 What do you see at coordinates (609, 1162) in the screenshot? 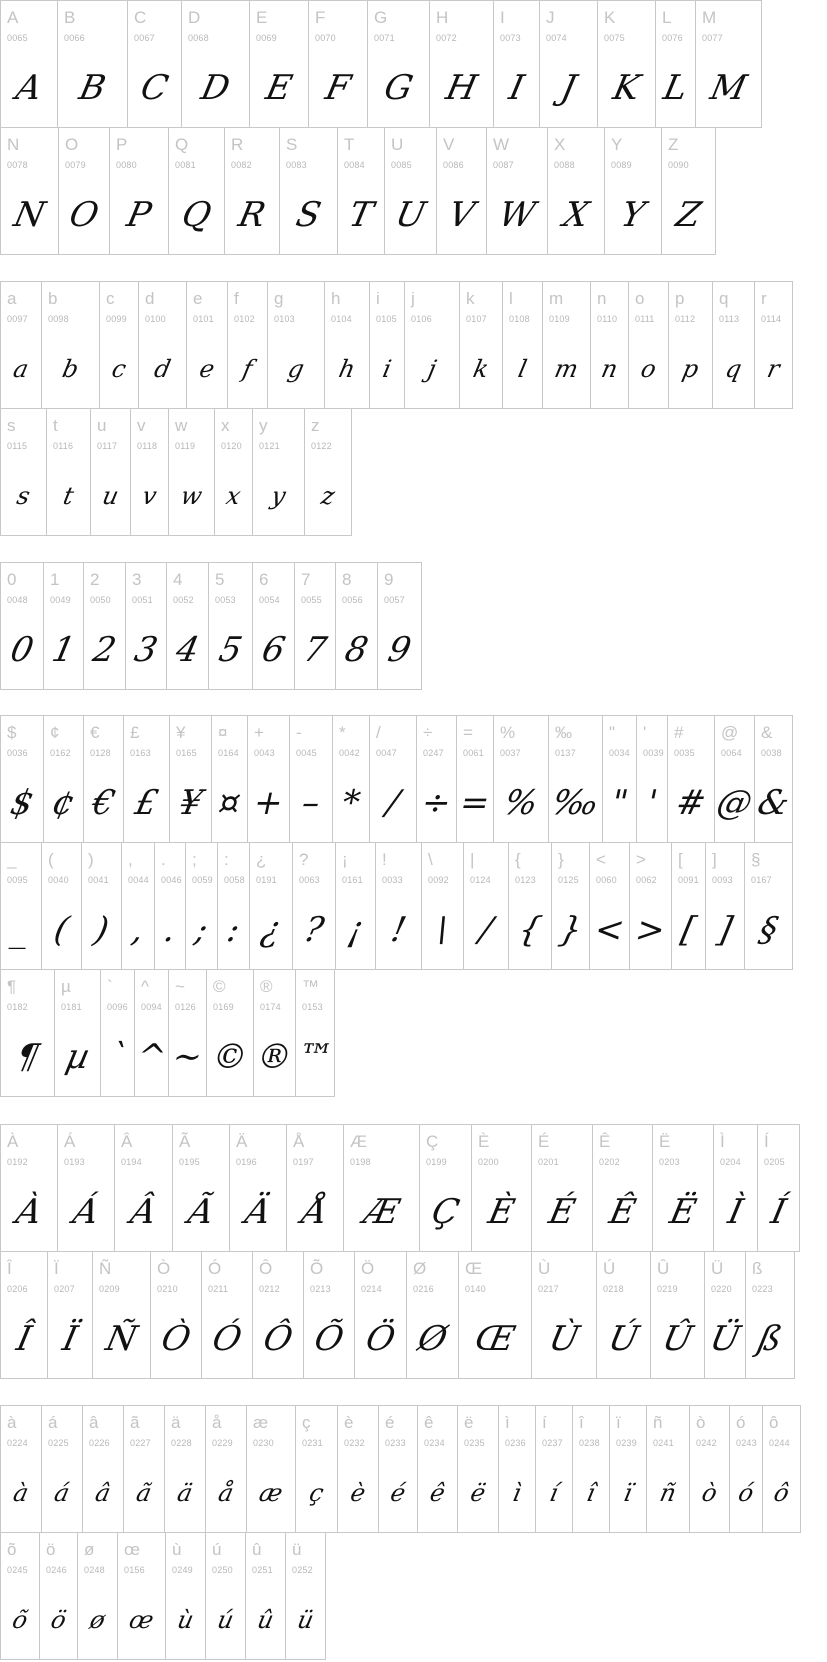
I see `char-code: 0202` at bounding box center [609, 1162].